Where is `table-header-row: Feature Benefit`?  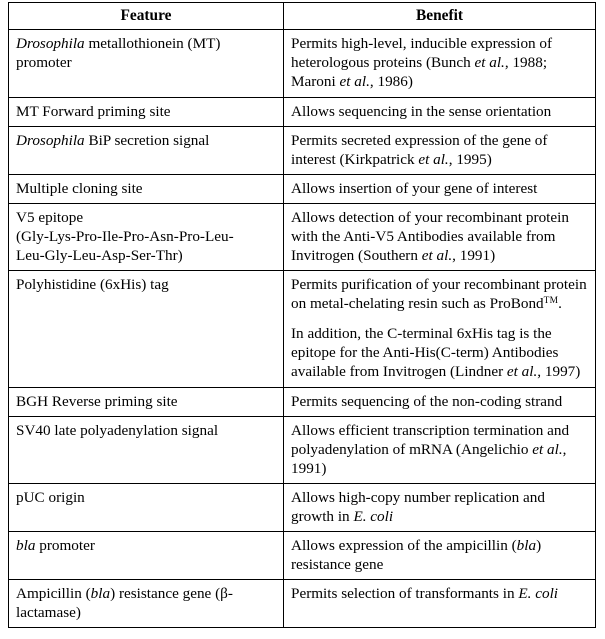 table-header-row: Feature Benefit is located at coordinates (302, 16).